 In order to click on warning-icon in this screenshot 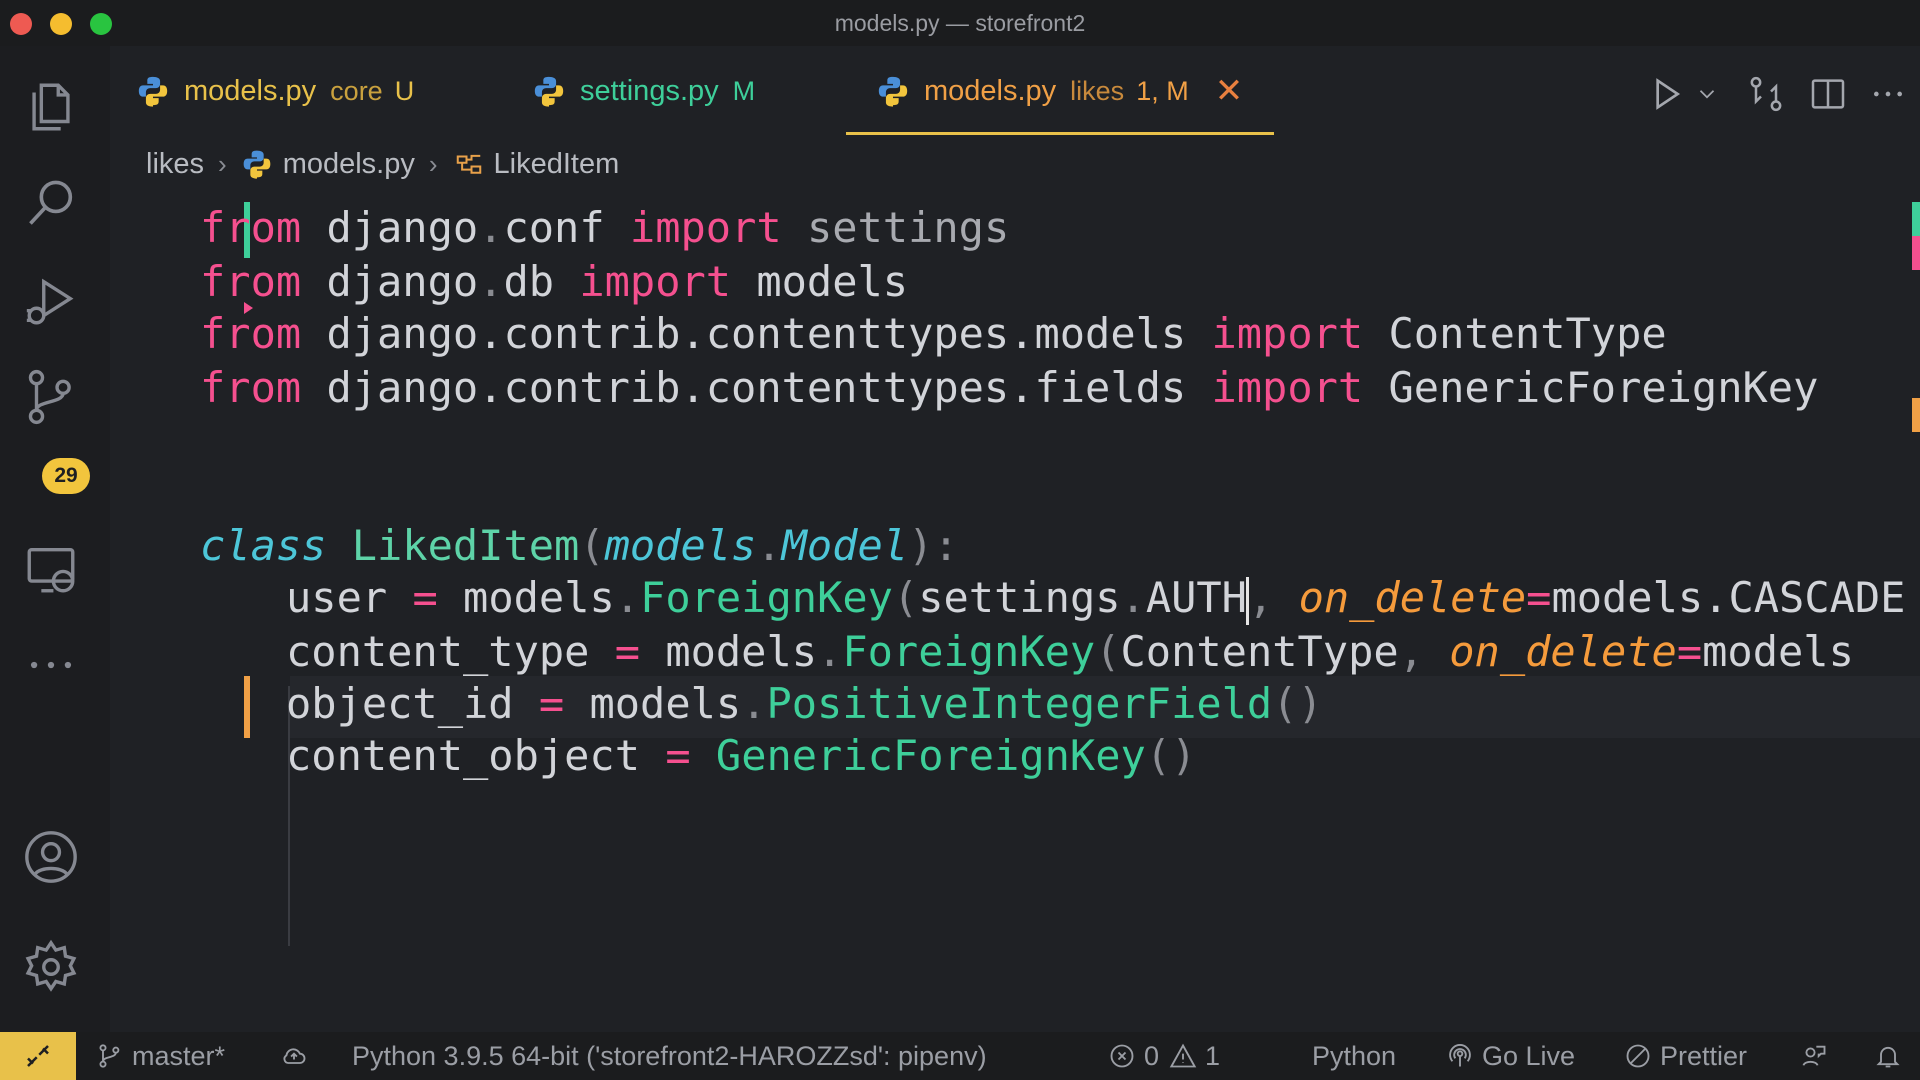, I will do `click(1183, 1055)`.